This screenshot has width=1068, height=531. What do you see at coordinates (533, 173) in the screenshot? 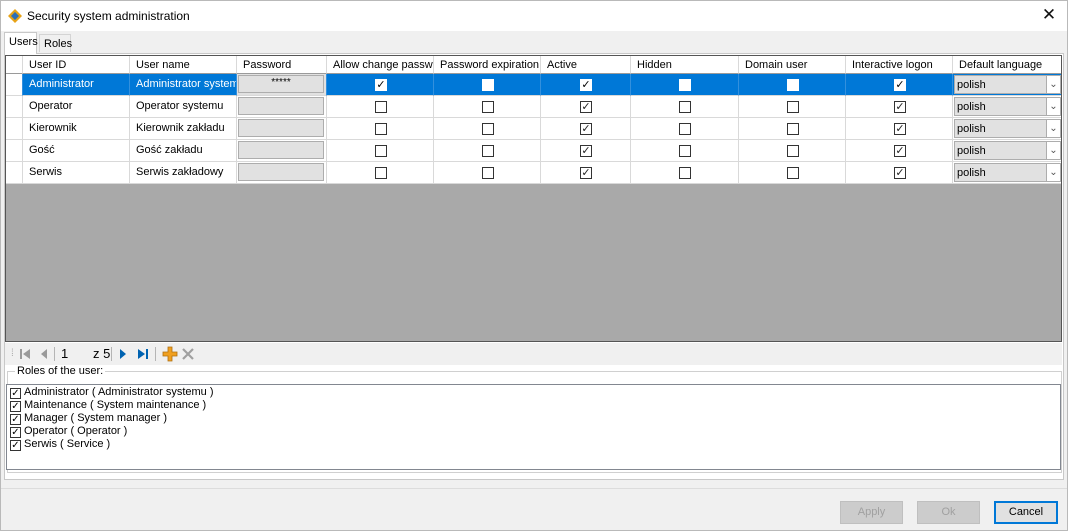
I see `table-row: Serwis Serwis zakładowy ✓ ✓ polish ⌄` at bounding box center [533, 173].